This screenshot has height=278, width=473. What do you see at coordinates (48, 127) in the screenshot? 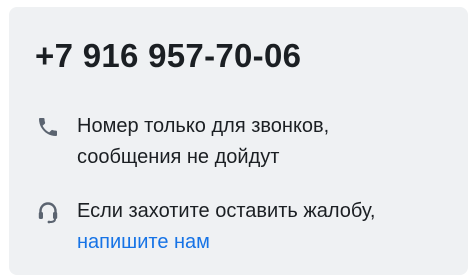
I see `phone-icon` at bounding box center [48, 127].